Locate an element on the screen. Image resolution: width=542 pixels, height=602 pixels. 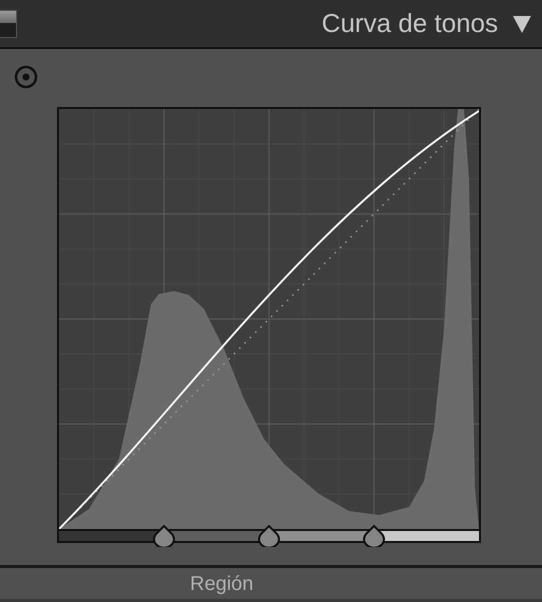
panel-title: Curva de tonos is located at coordinates (410, 23).